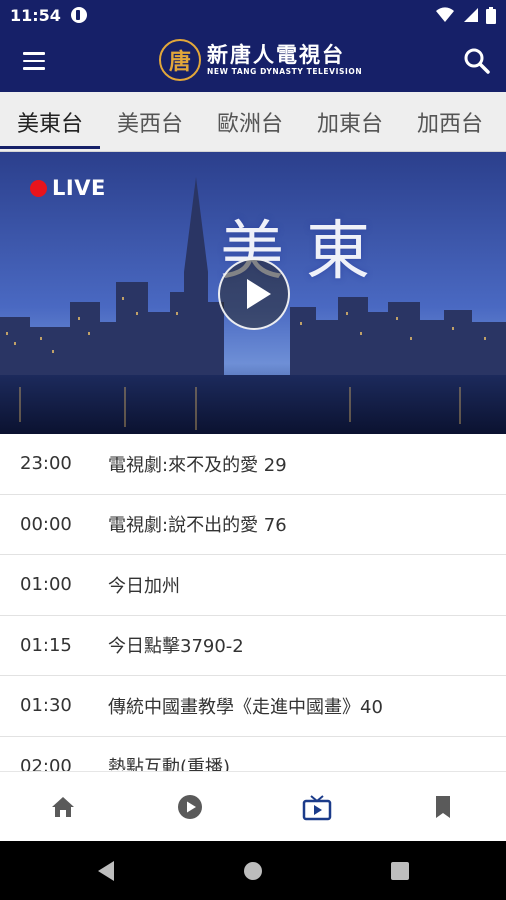  Describe the element at coordinates (245, 707) in the screenshot. I see `schedule-program: 傳統中國畫教學《走進中國畫》40` at that location.